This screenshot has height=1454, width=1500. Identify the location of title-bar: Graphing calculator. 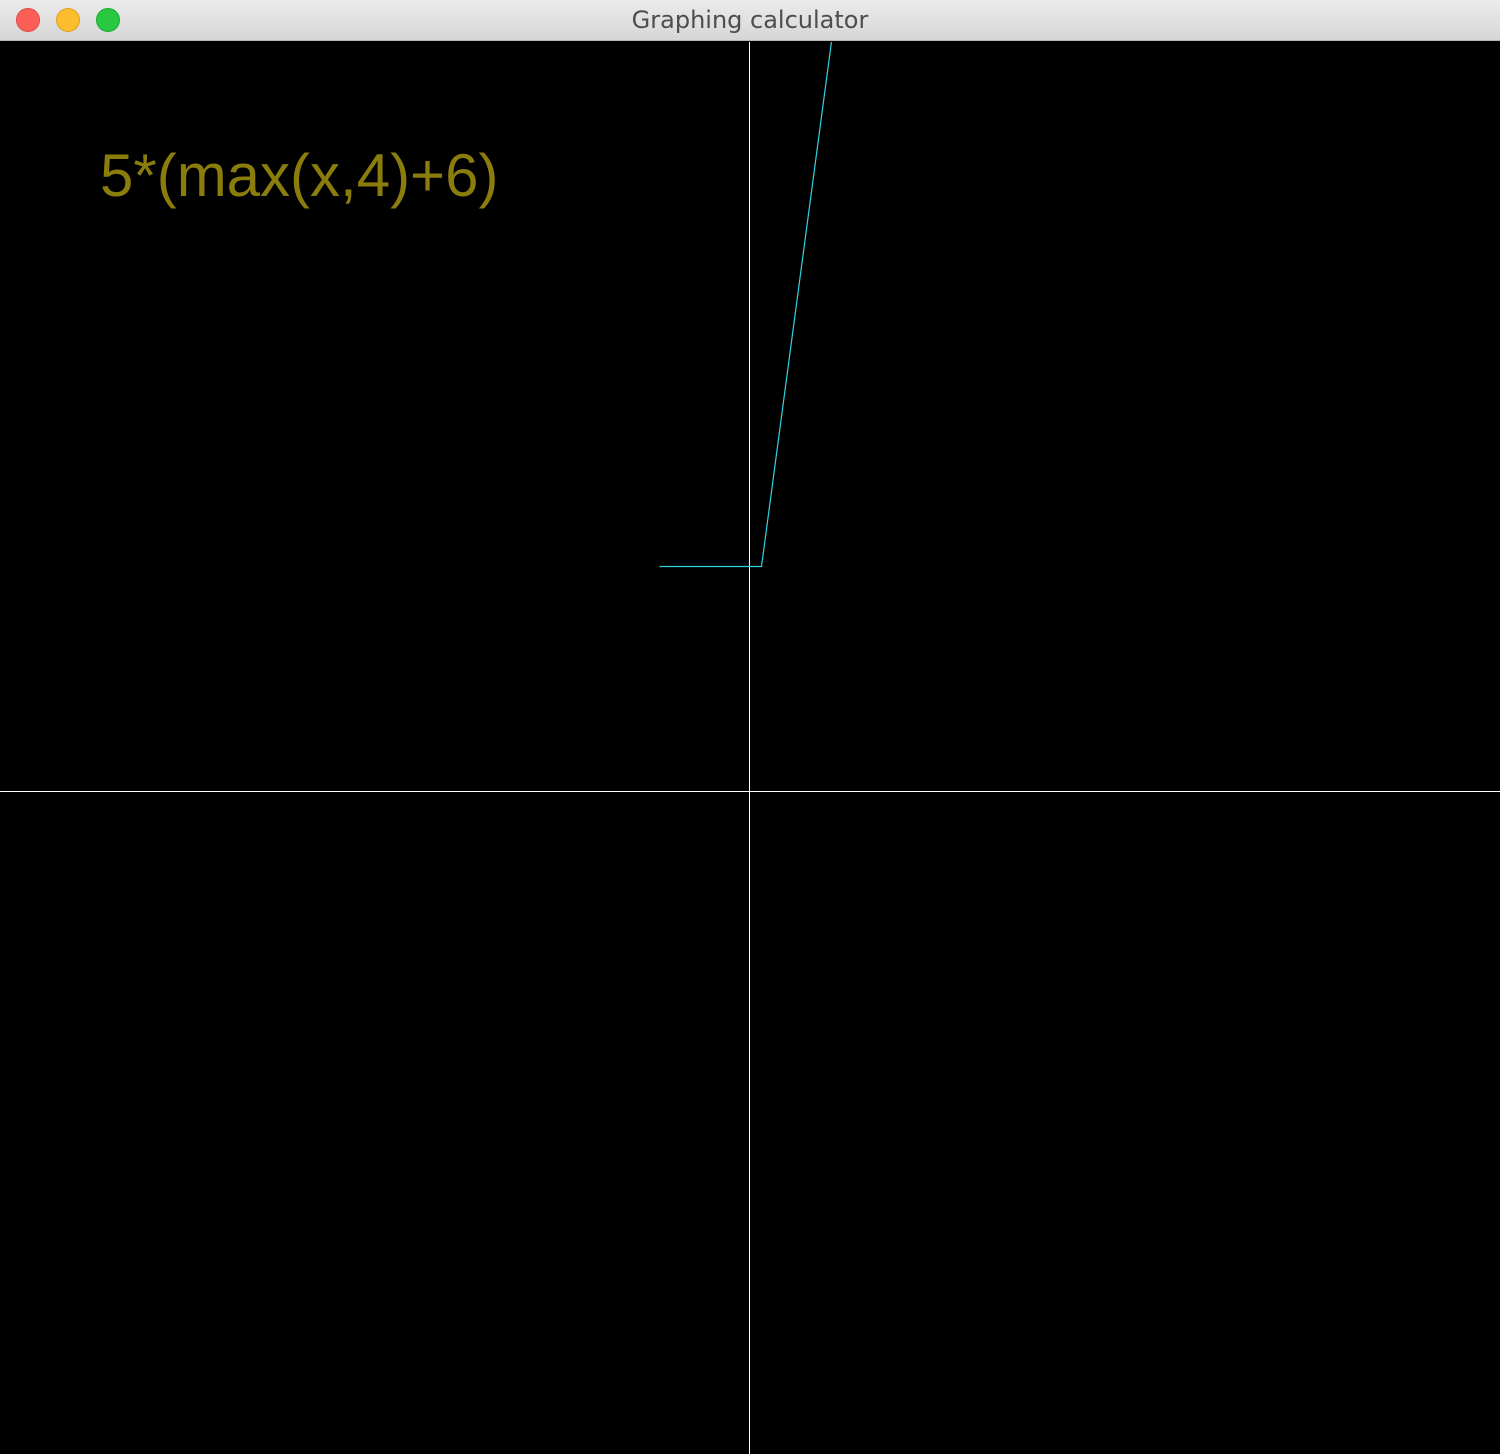
(750, 20).